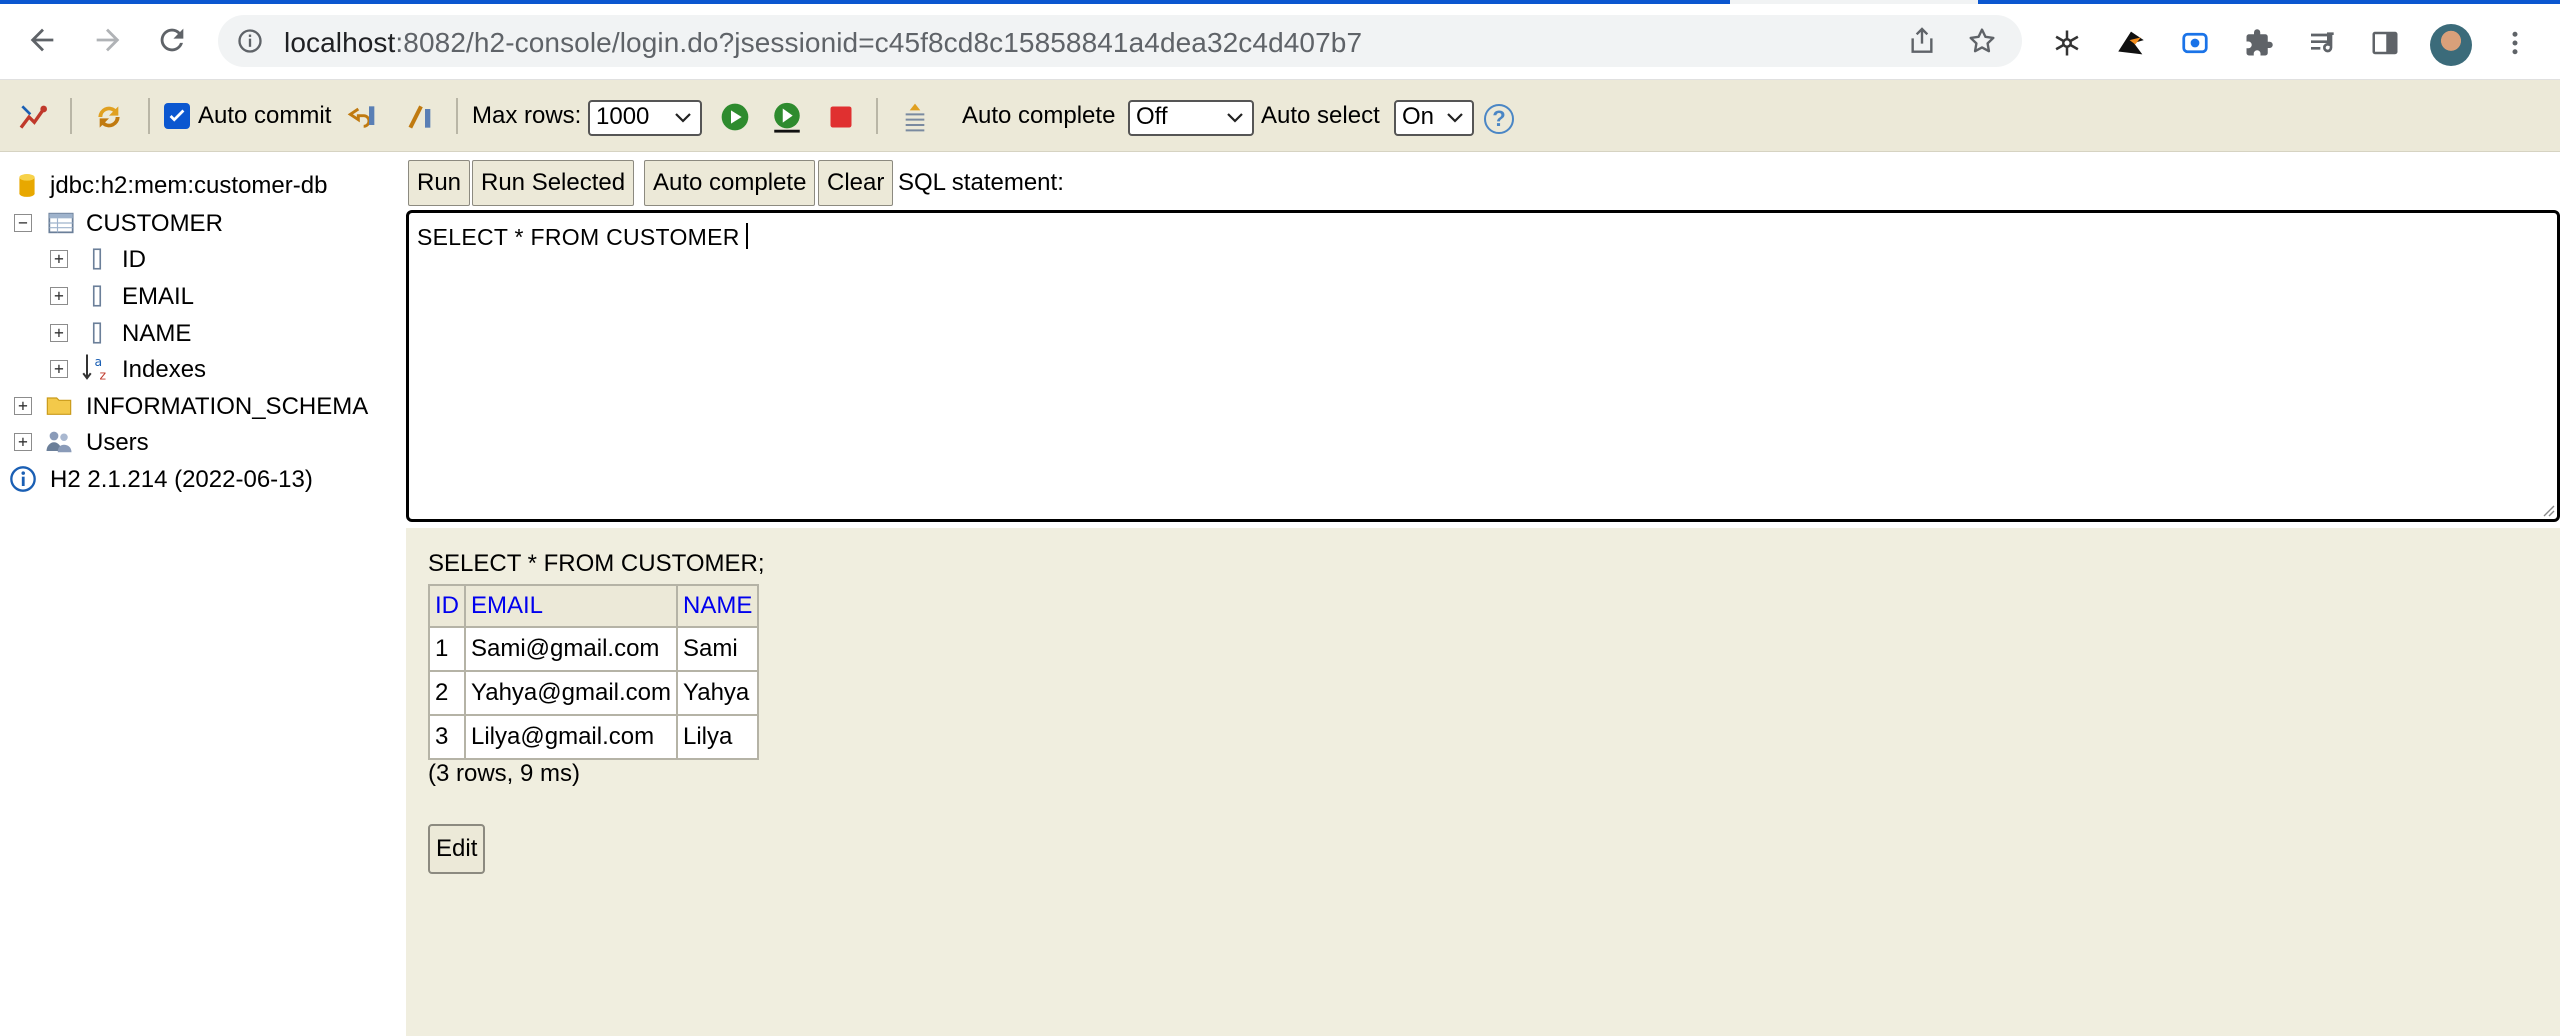  Describe the element at coordinates (981, 182) in the screenshot. I see `sql-statement-label: SQL statement:` at that location.